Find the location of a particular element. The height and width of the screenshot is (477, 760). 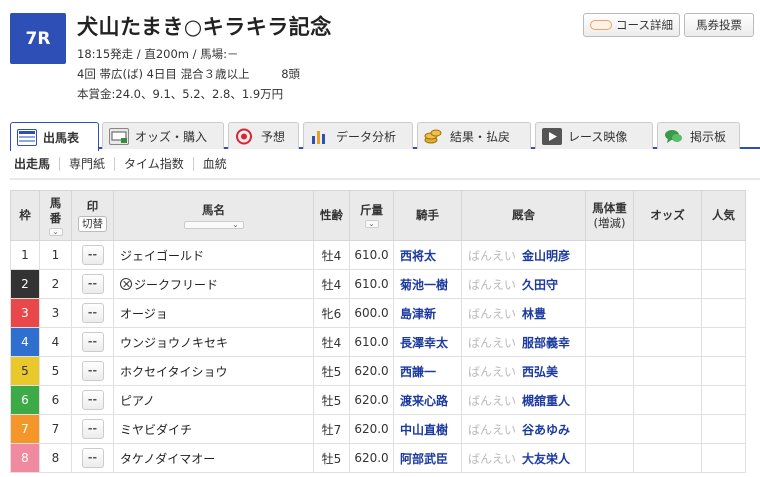

horse-name-link: ミヤビダイチ is located at coordinates (156, 430).